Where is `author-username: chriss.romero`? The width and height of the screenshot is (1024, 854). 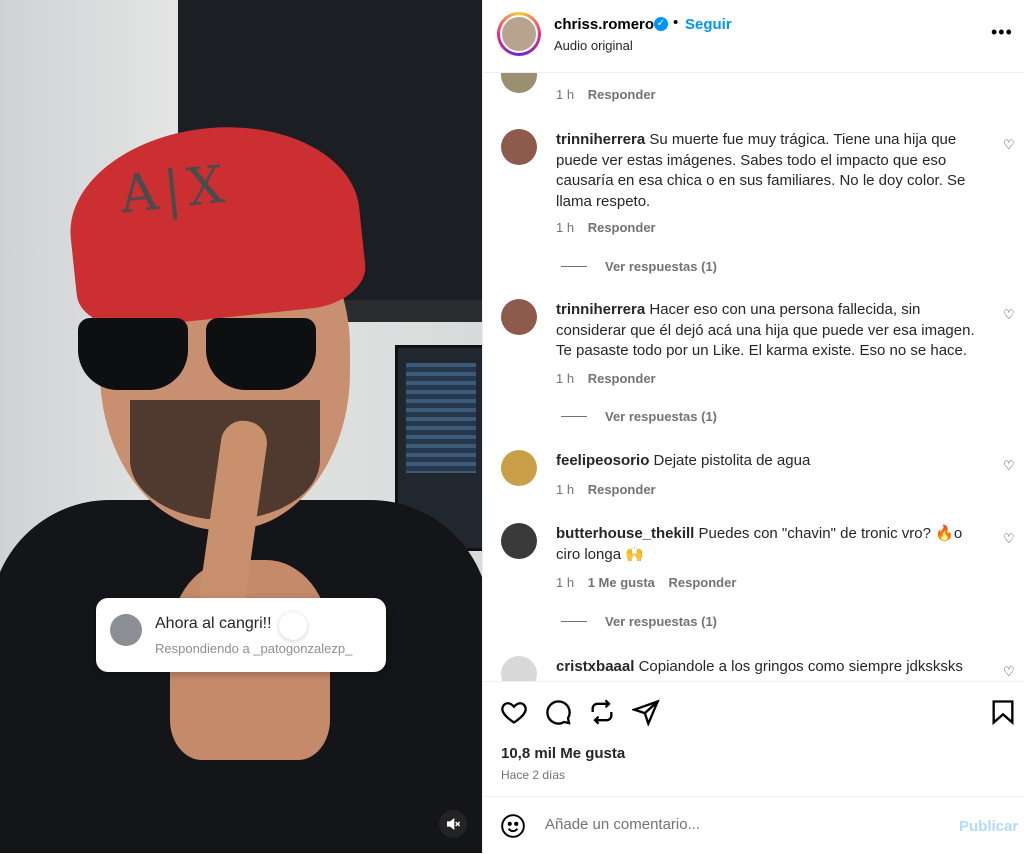 author-username: chriss.romero is located at coordinates (604, 24).